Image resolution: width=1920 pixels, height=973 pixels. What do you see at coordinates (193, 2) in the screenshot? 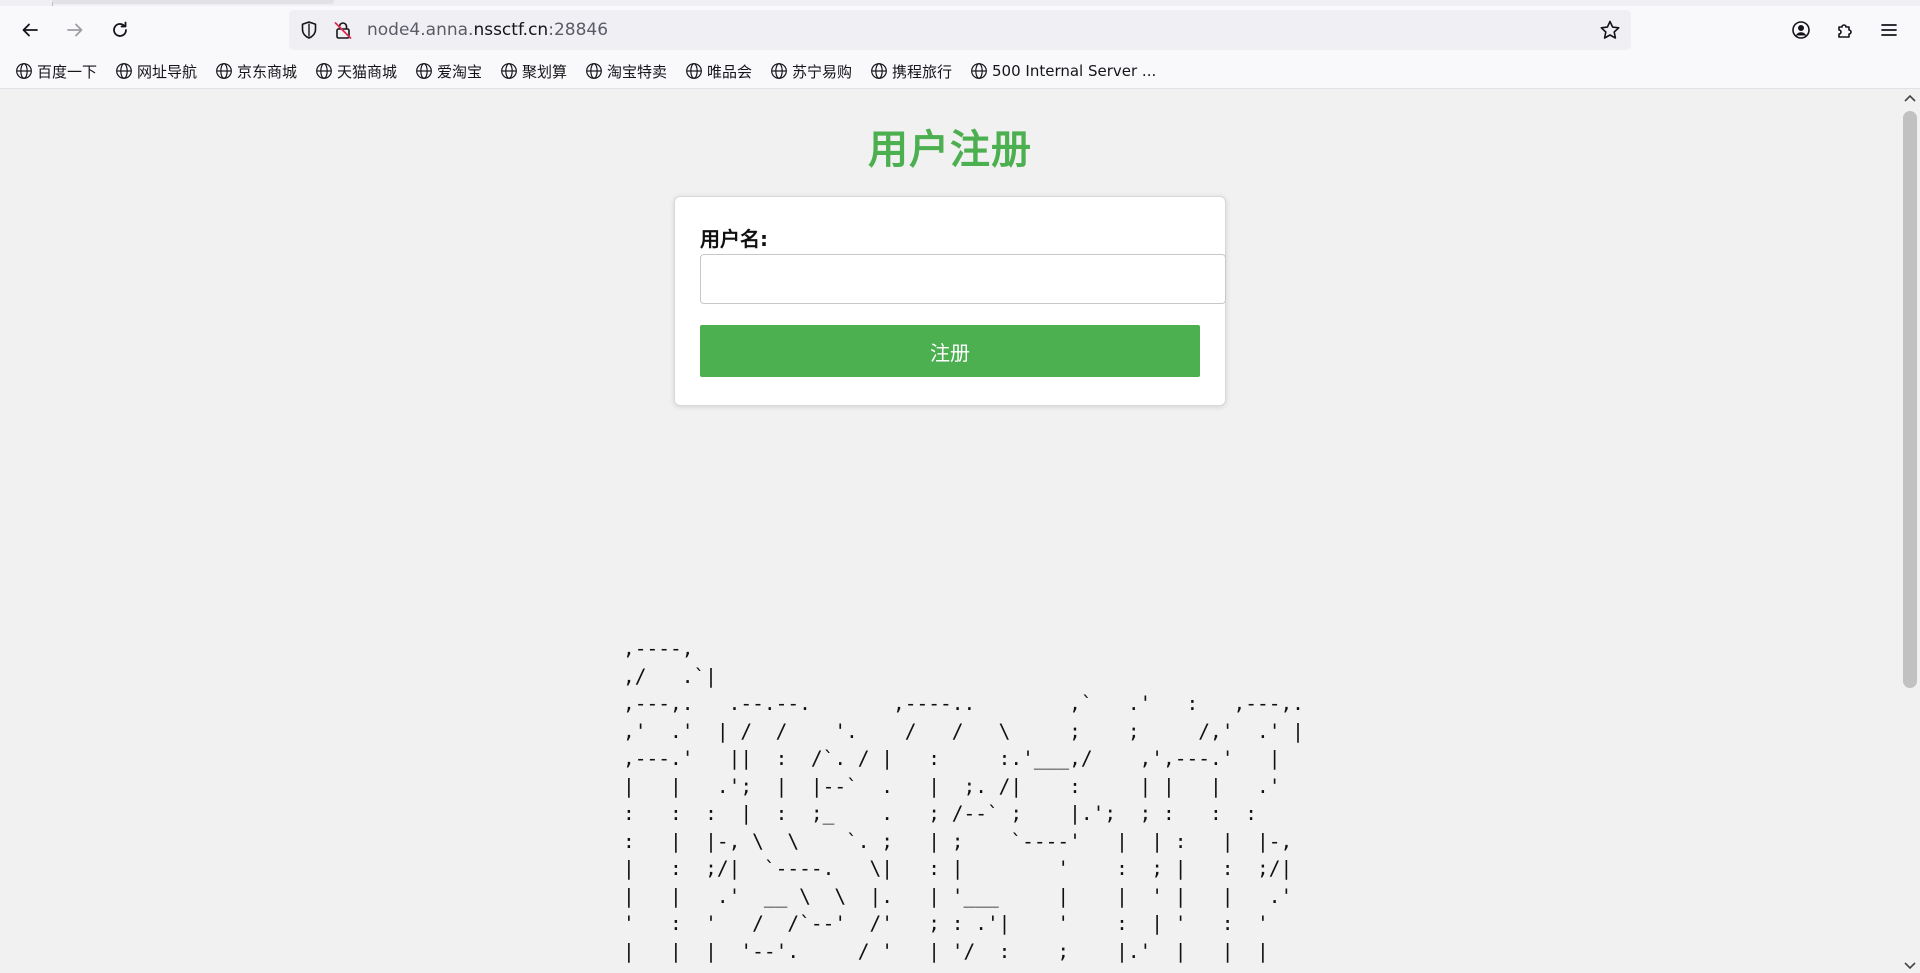
I see `active-tab-indicator` at bounding box center [193, 2].